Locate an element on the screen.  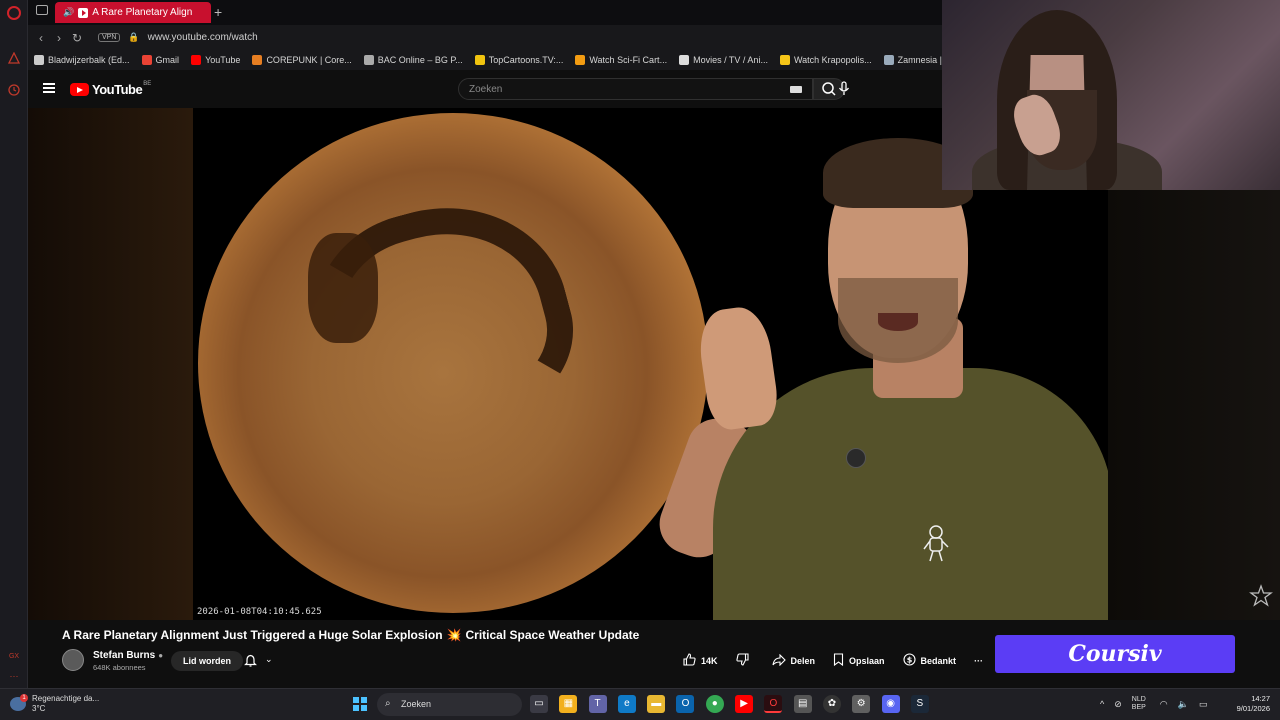
join-button: Lid worden is located at coordinates (207, 661).